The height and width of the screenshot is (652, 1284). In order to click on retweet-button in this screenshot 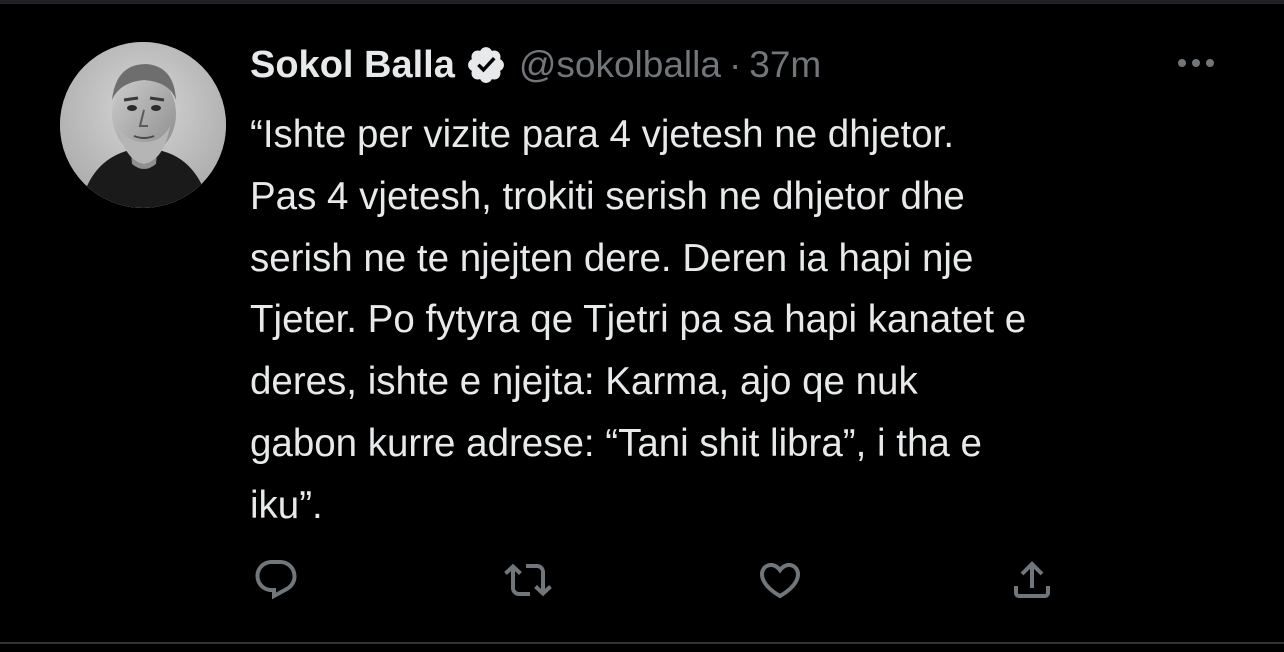, I will do `click(528, 580)`.